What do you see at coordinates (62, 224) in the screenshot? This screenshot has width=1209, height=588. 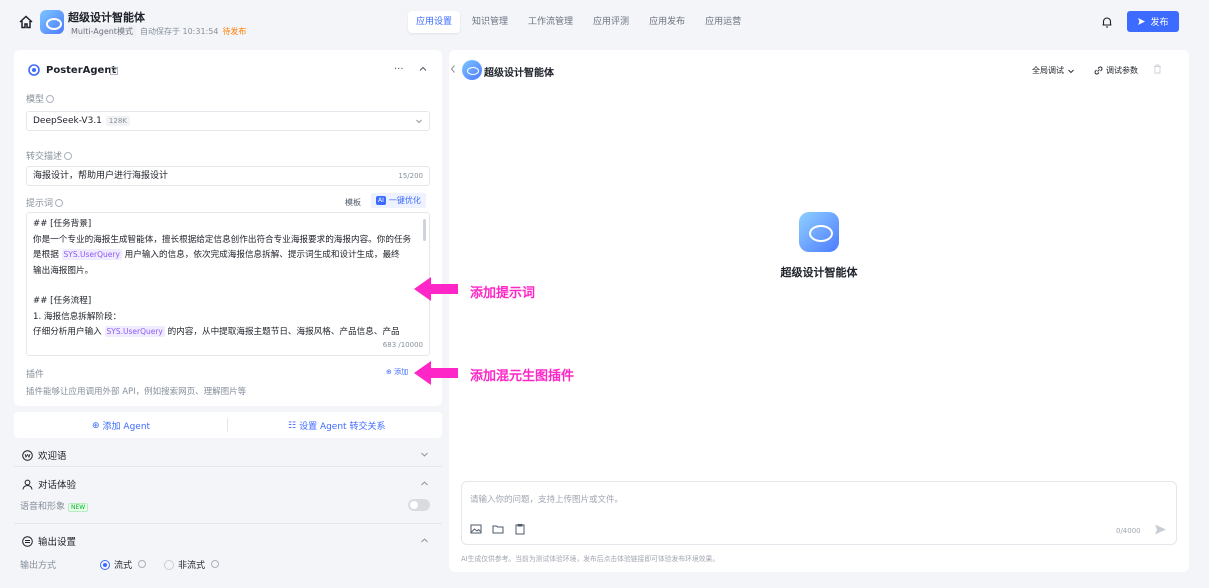 I see `prompt-line: ## [任务背景]` at bounding box center [62, 224].